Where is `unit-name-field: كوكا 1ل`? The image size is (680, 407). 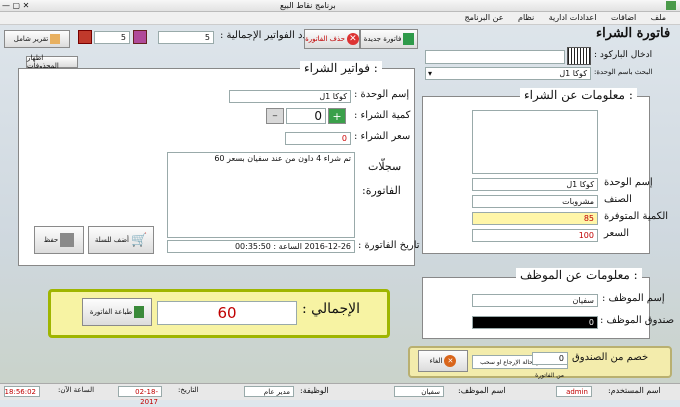 unit-name-field: كوكا 1ل is located at coordinates (290, 96).